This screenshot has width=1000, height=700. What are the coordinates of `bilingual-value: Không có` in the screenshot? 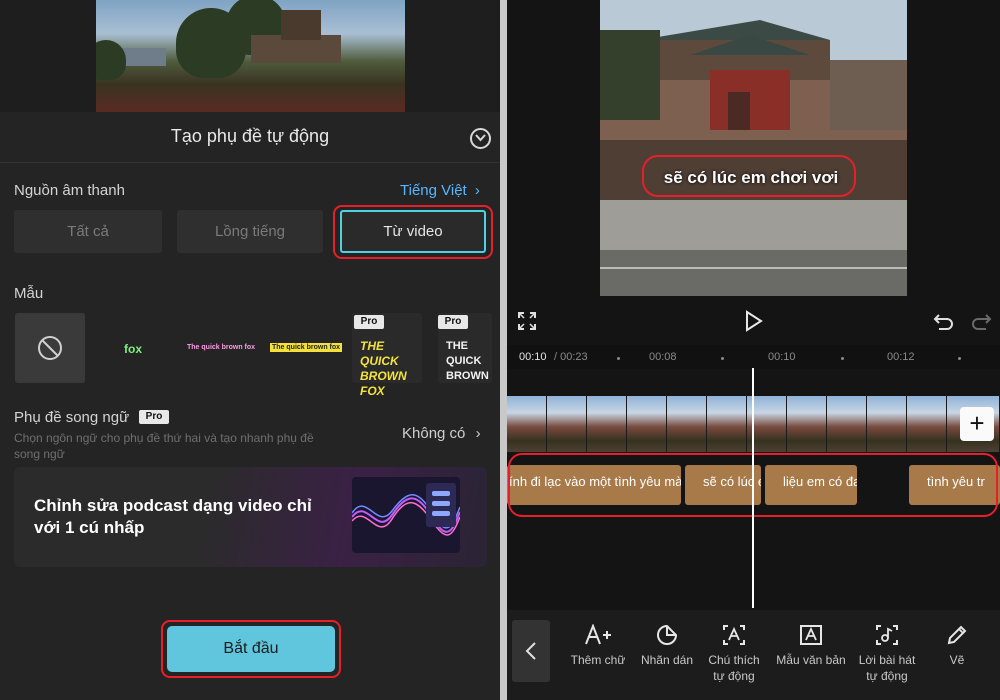 It's located at (434, 433).